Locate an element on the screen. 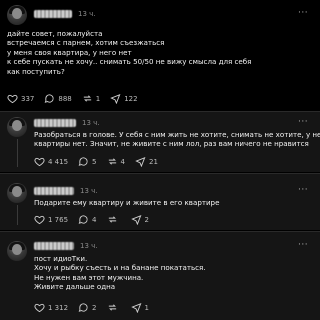 Image resolution: width=320 pixels, height=320 pixels. share-count: 2 is located at coordinates (146, 219).